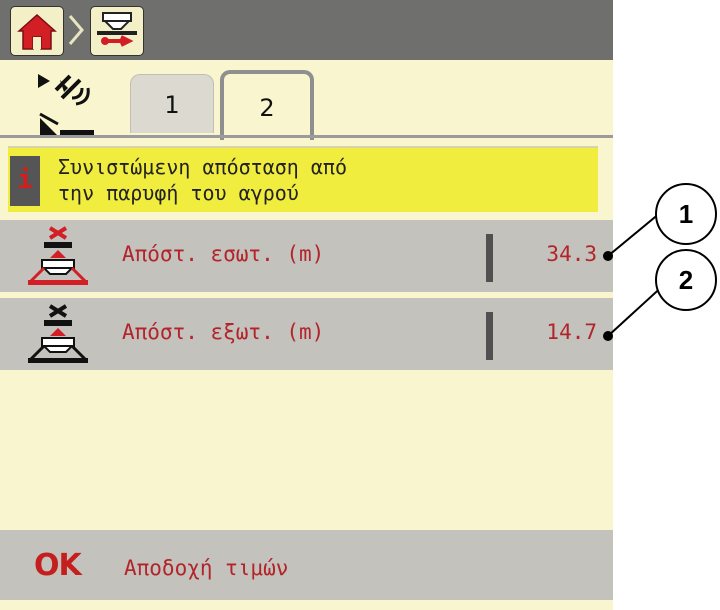 This screenshot has height=610, width=720. I want to click on callout-2: 2, so click(660, 295).